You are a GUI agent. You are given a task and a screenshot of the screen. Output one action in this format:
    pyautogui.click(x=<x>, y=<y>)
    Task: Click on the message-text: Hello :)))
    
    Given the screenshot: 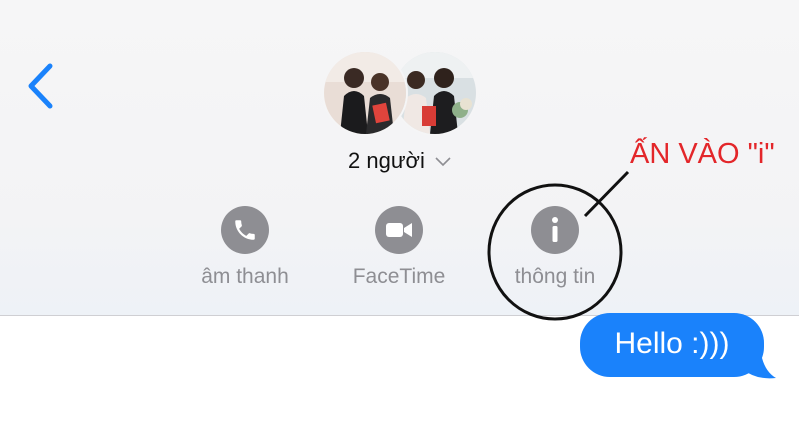 What is the action you would take?
    pyautogui.click(x=672, y=343)
    